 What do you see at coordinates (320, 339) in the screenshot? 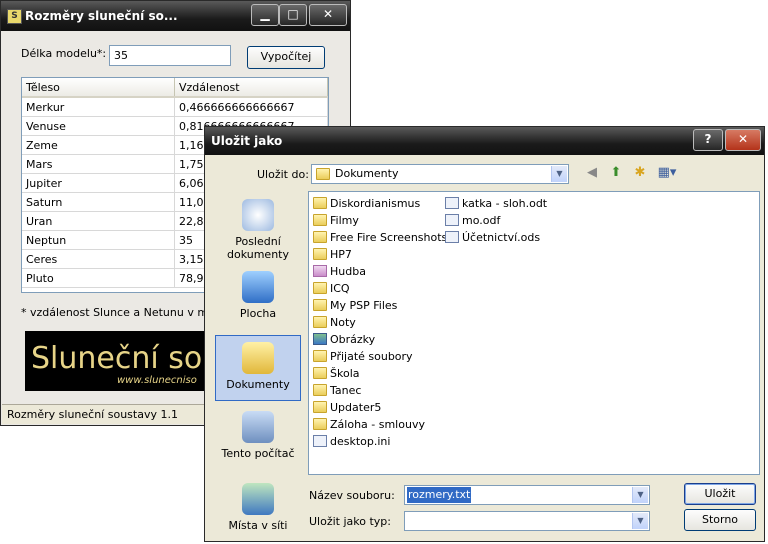
I see `pictures-folder-icon` at bounding box center [320, 339].